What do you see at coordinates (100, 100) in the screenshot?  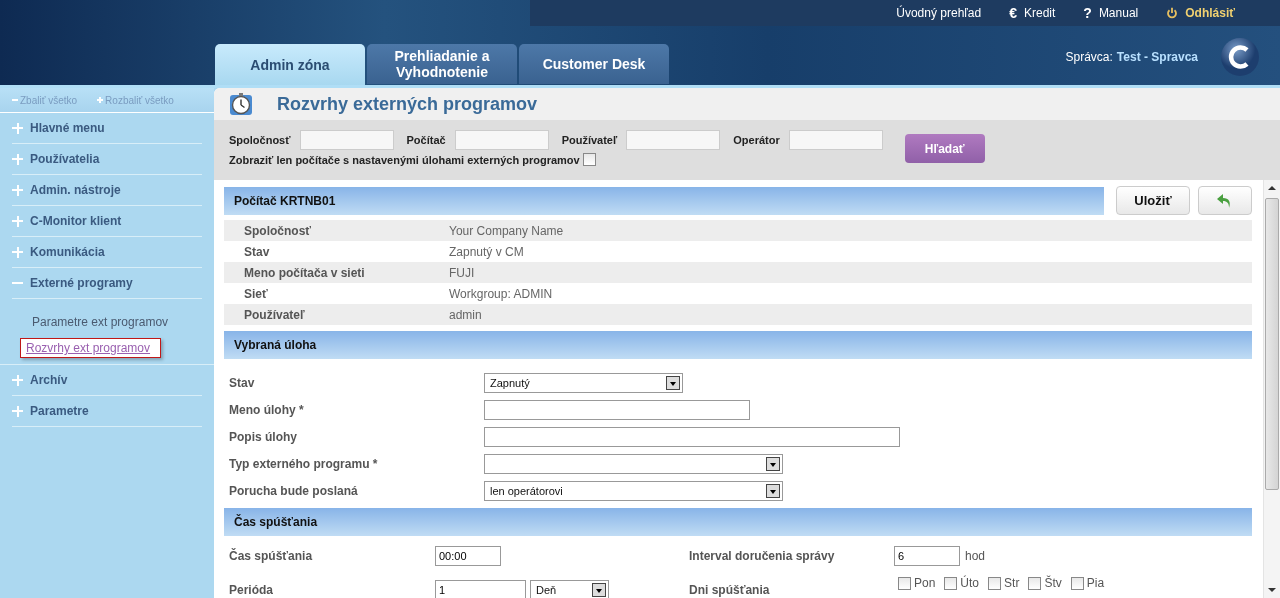 I see `plus-icon` at bounding box center [100, 100].